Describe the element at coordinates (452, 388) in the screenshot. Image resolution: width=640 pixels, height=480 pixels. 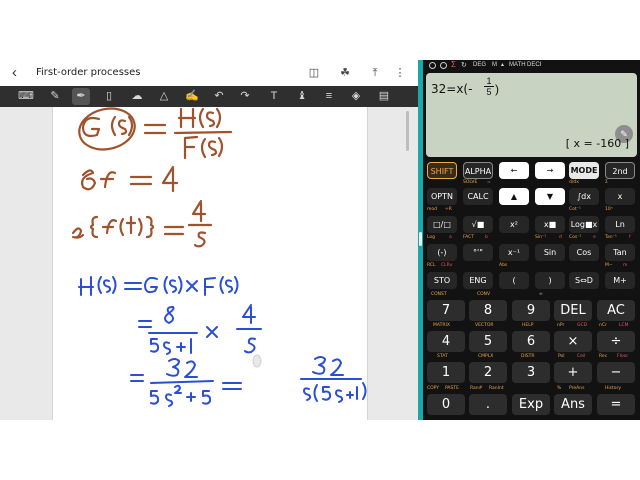
I see `paste-label: PASTE` at that location.